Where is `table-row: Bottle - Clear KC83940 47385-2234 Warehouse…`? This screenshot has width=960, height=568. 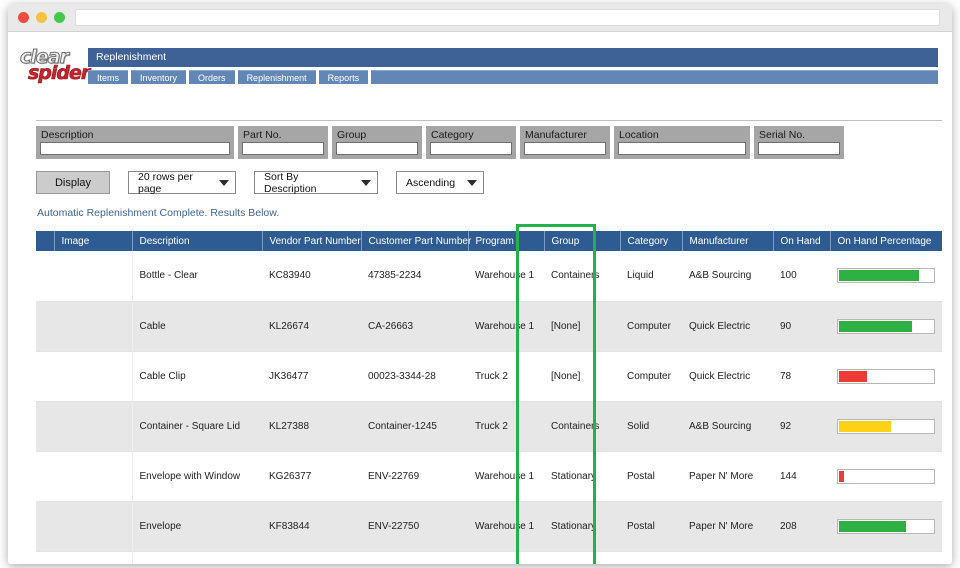 table-row: Bottle - Clear KC83940 47385-2234 Warehouse… is located at coordinates (489, 276).